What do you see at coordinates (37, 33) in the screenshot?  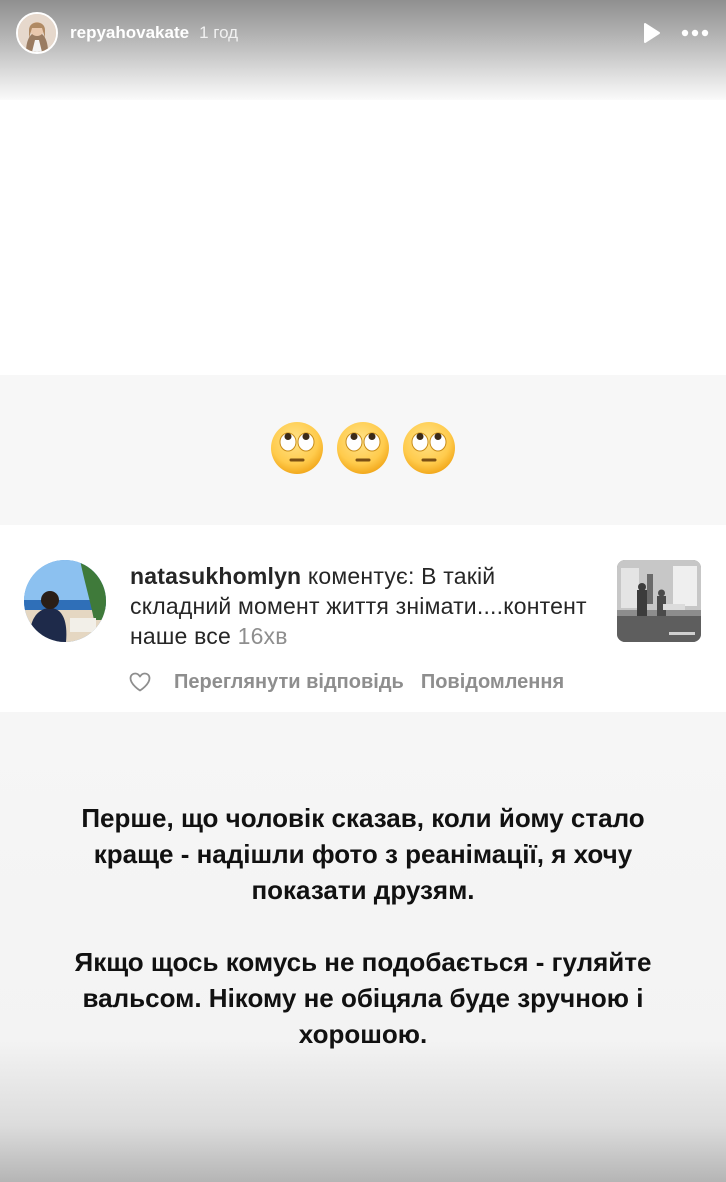 I see `profile-avatar` at bounding box center [37, 33].